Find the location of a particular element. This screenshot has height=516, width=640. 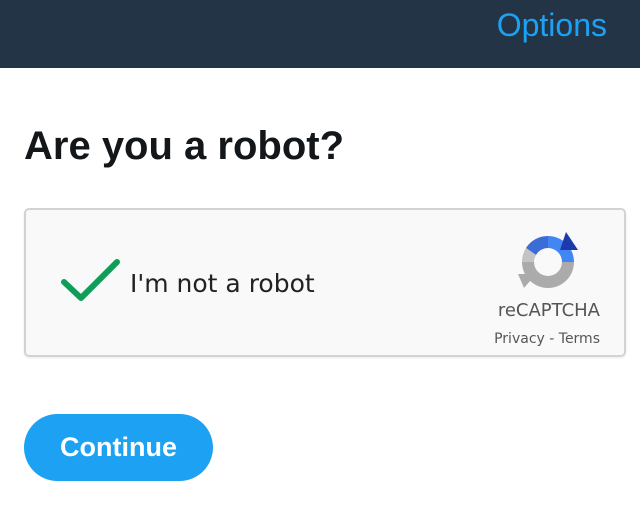

recaptcha-logo-icon is located at coordinates (548, 260).